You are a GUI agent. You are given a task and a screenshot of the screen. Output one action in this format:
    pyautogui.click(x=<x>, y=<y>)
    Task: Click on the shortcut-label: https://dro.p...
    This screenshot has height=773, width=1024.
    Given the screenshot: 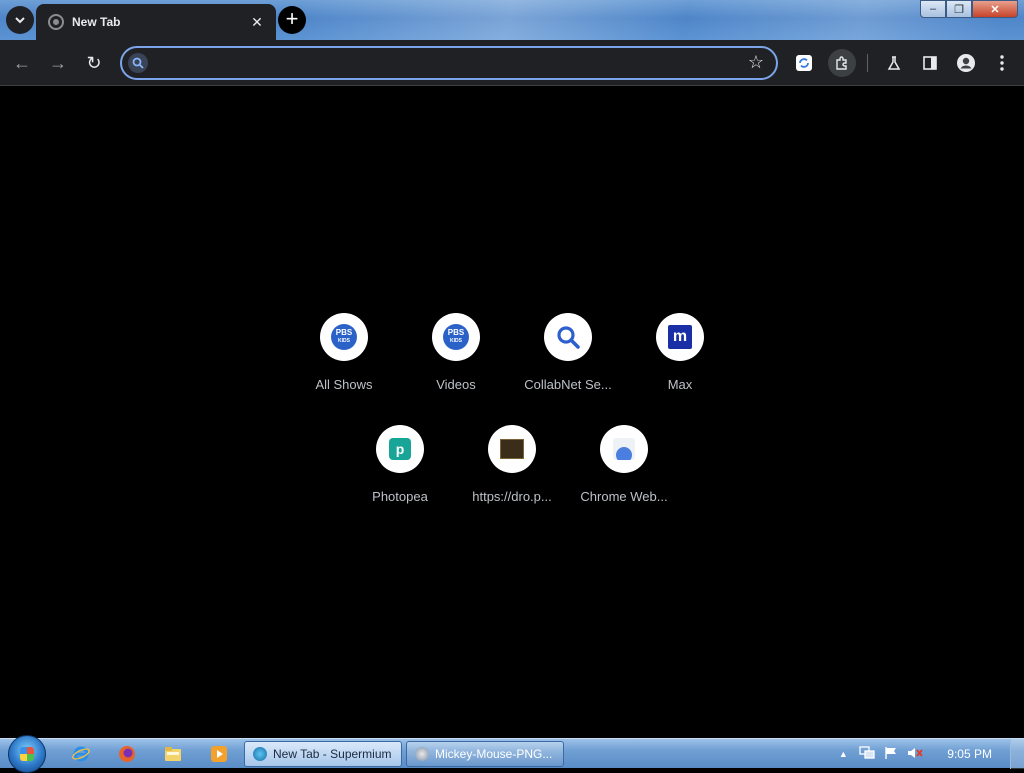 What is the action you would take?
    pyautogui.click(x=512, y=496)
    